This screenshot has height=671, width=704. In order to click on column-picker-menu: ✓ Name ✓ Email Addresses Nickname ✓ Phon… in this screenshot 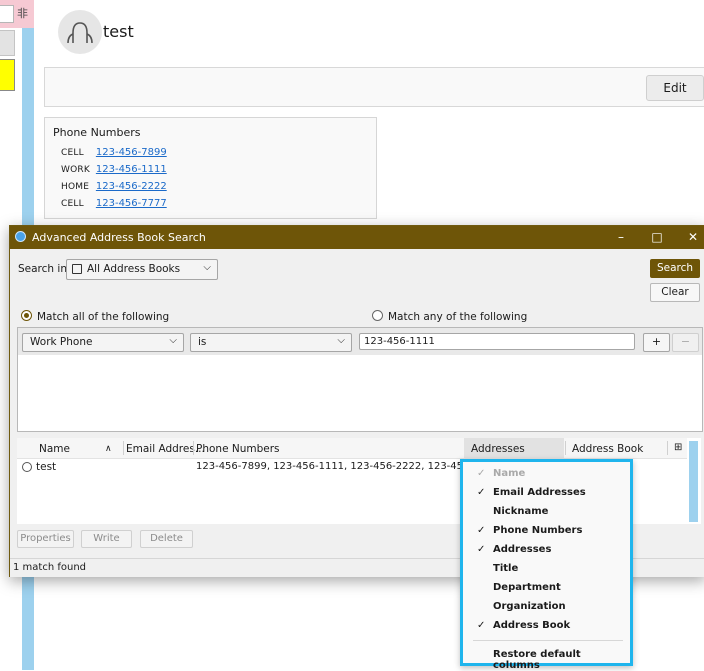, I will do `click(546, 565)`.